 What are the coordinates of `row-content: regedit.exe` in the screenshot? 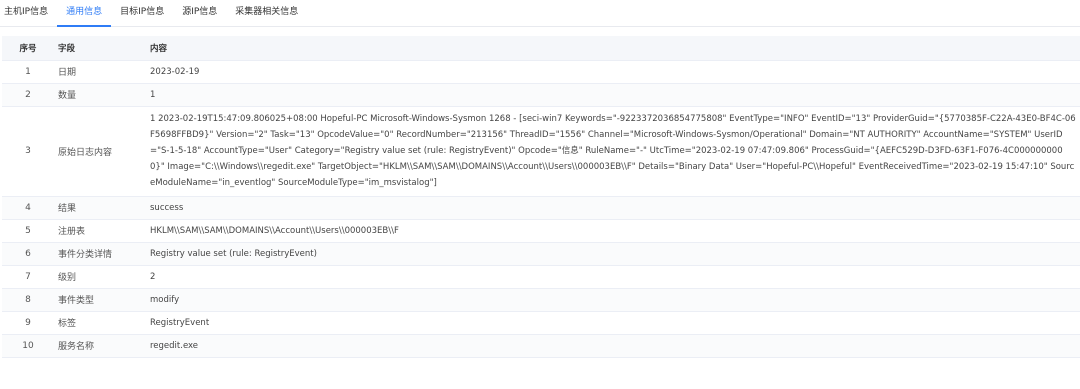 It's located at (613, 346).